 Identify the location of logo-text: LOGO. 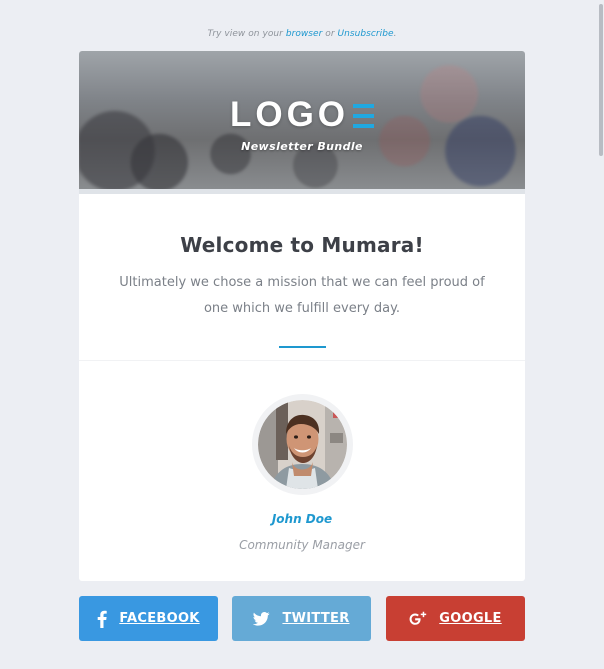
(289, 114).